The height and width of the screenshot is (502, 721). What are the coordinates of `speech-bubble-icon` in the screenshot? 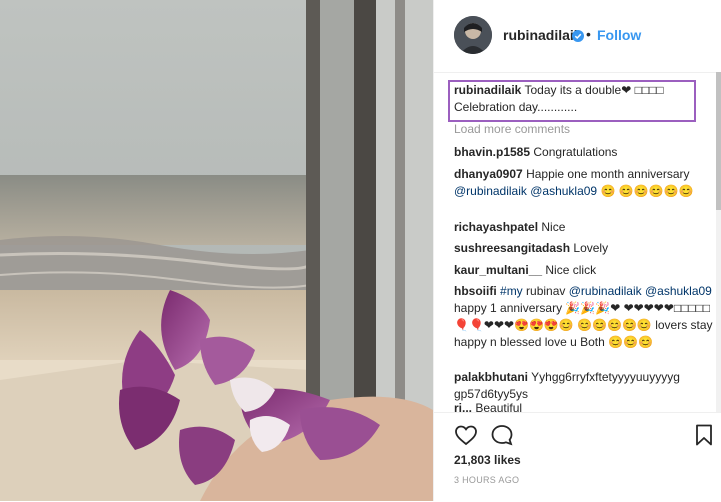 It's located at (502, 435).